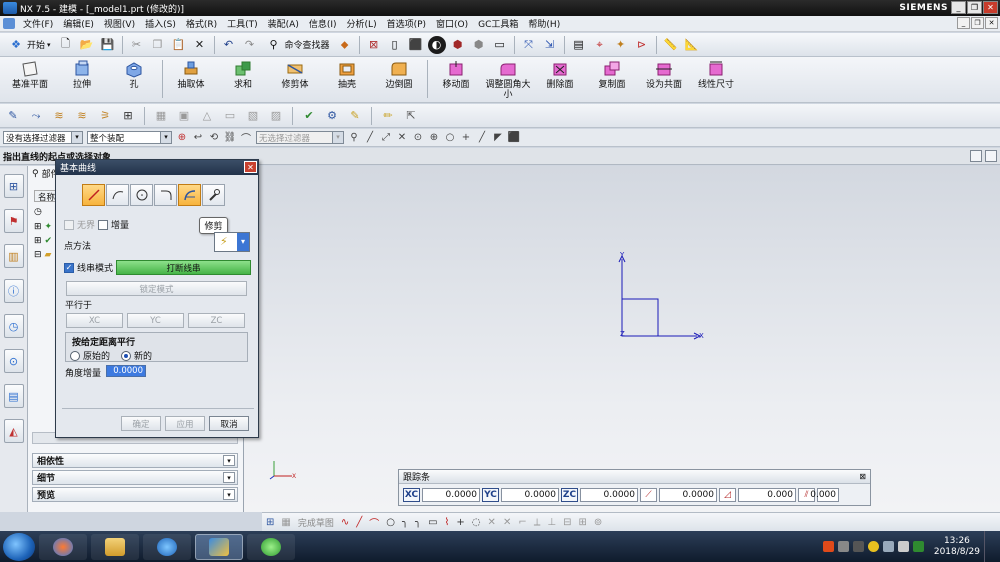 This screenshot has width=1000, height=562. What do you see at coordinates (374, 45) in the screenshot?
I see `fit-view-icon: ⊠` at bounding box center [374, 45].